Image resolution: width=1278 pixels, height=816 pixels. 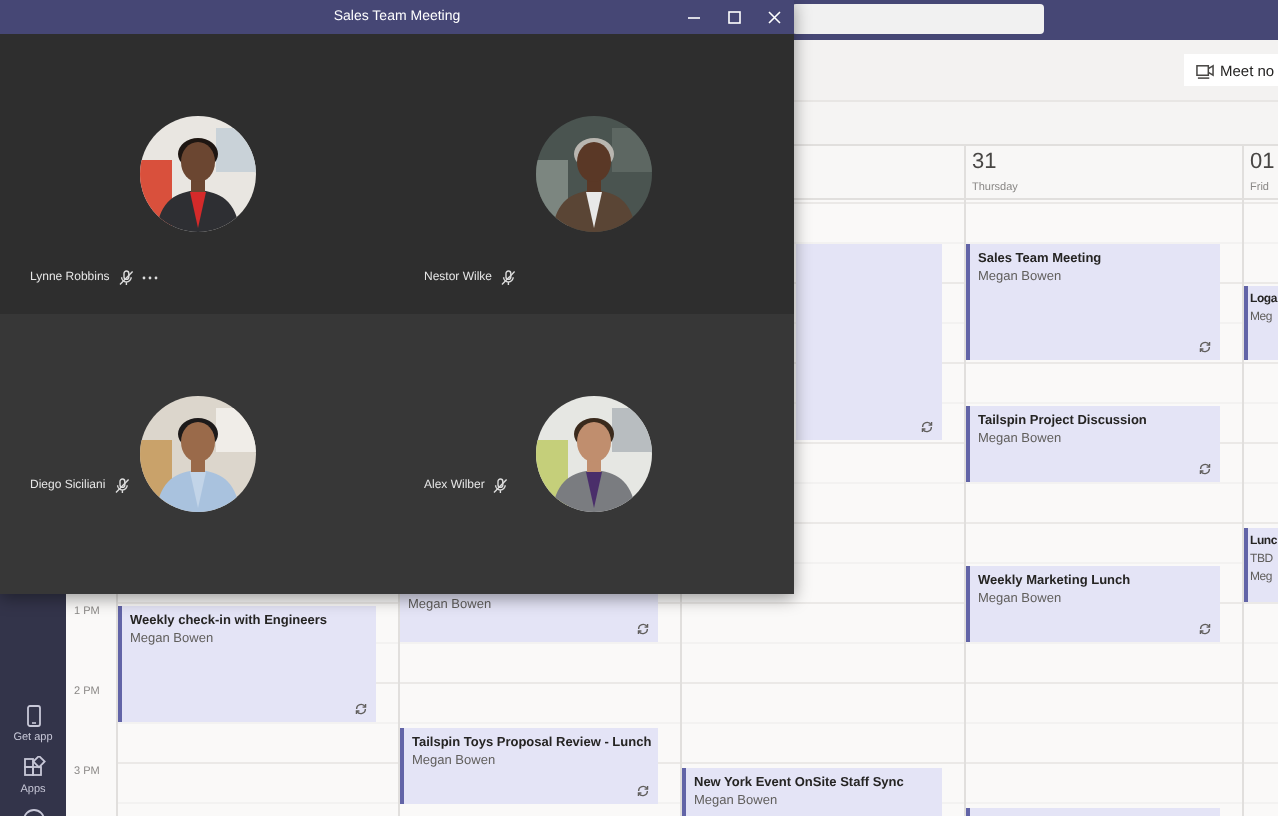 I want to click on more-icon, so click(x=149, y=278).